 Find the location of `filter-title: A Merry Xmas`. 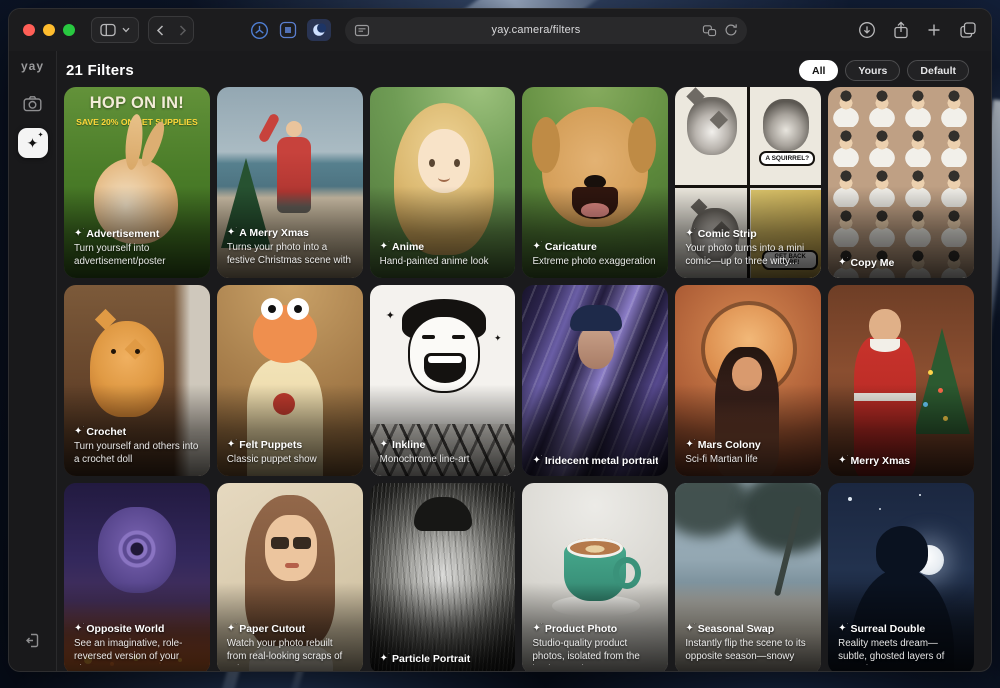

filter-title: A Merry Xmas is located at coordinates (274, 233).